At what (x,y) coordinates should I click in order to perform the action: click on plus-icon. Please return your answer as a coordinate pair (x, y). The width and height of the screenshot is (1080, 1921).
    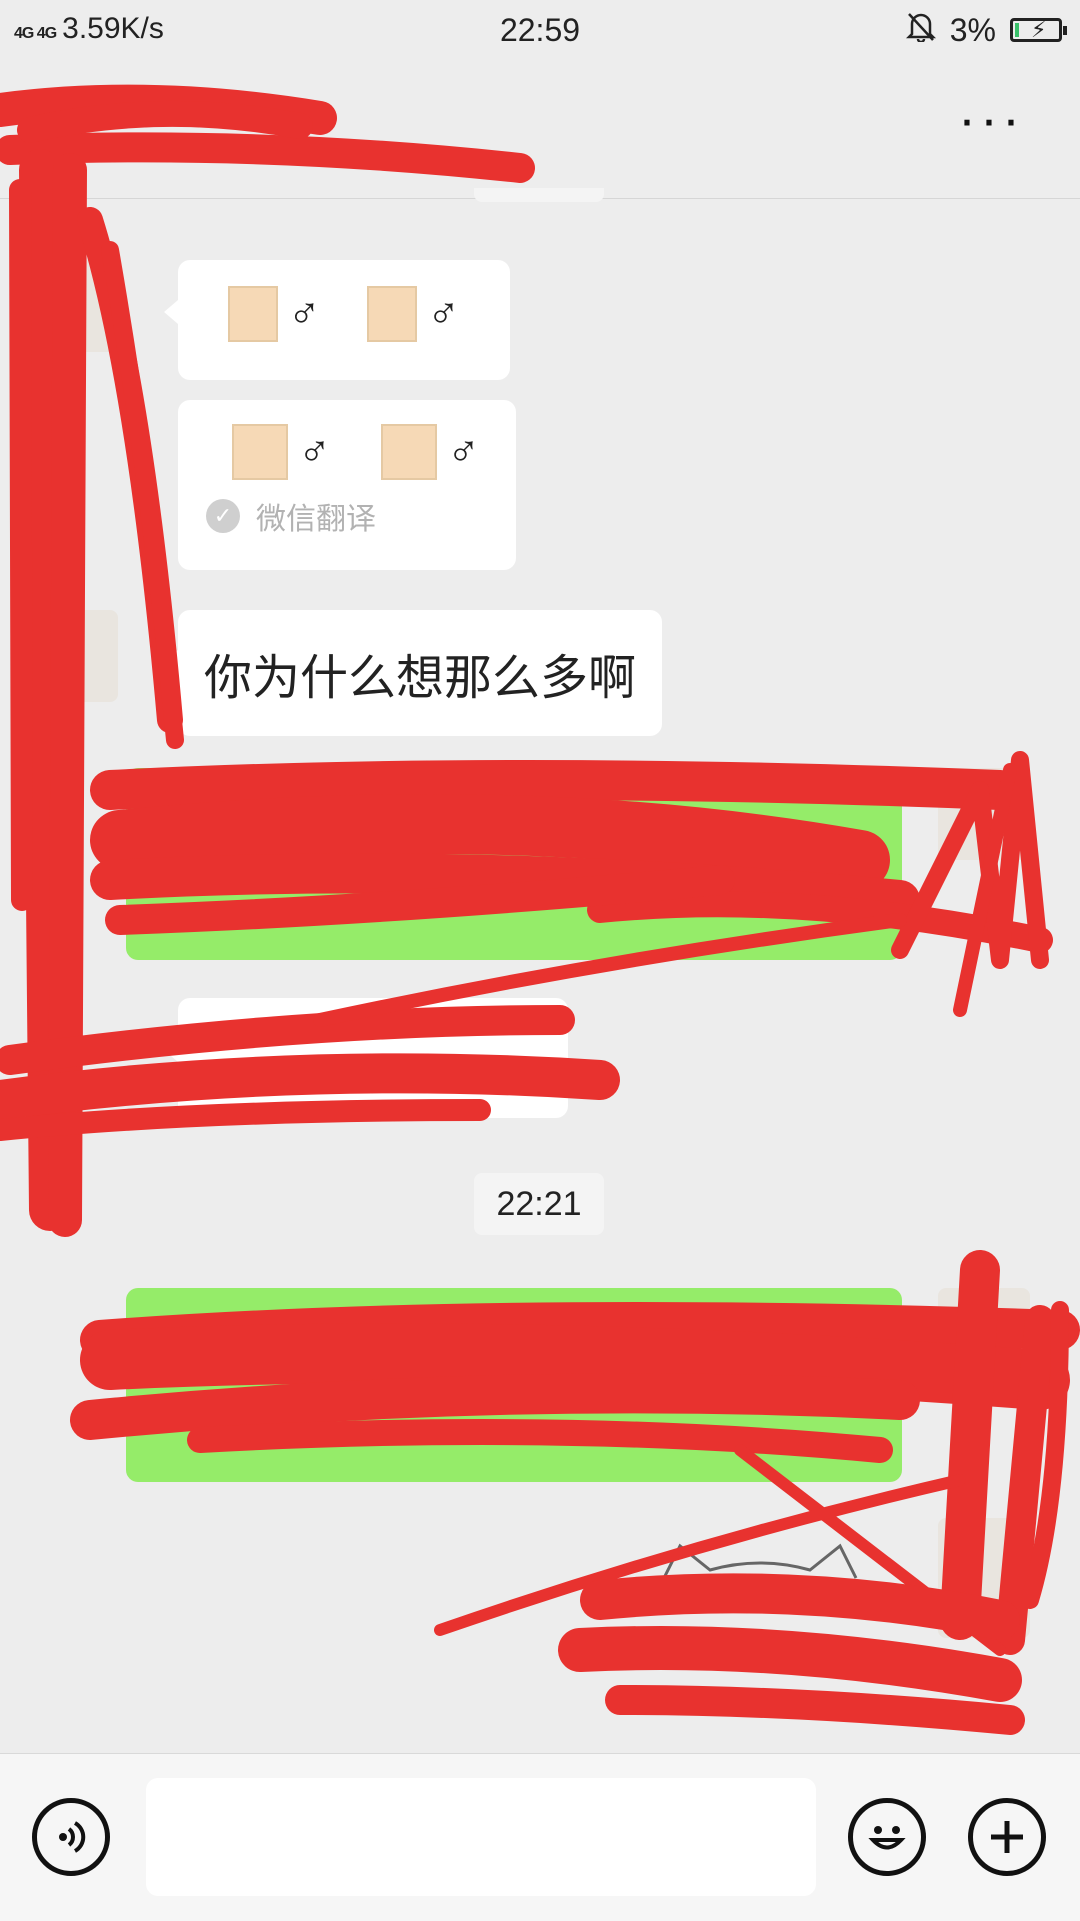
    Looking at the image, I should click on (1007, 1837).